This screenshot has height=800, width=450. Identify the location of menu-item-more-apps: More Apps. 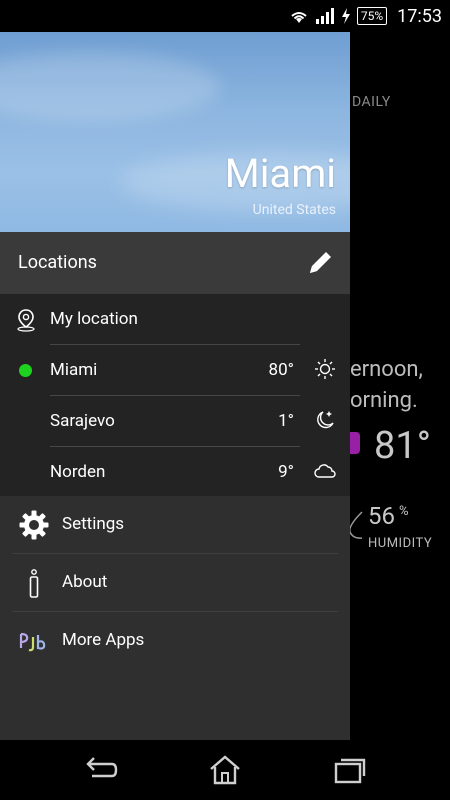
(175, 641).